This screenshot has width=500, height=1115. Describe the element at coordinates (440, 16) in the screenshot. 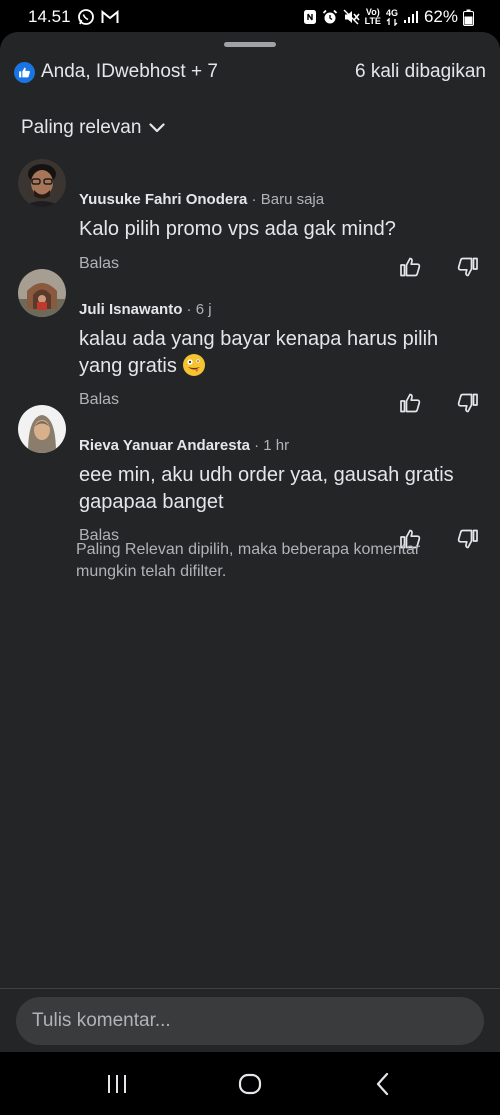

I see `battery-percent: 62%` at that location.